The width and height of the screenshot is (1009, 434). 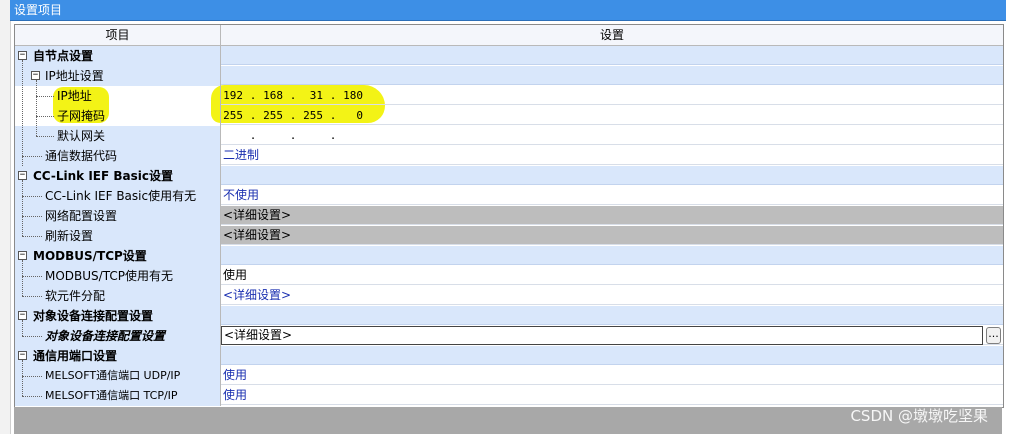 I want to click on ip-address-field: 192. 168. 31. 180, so click(x=612, y=95).